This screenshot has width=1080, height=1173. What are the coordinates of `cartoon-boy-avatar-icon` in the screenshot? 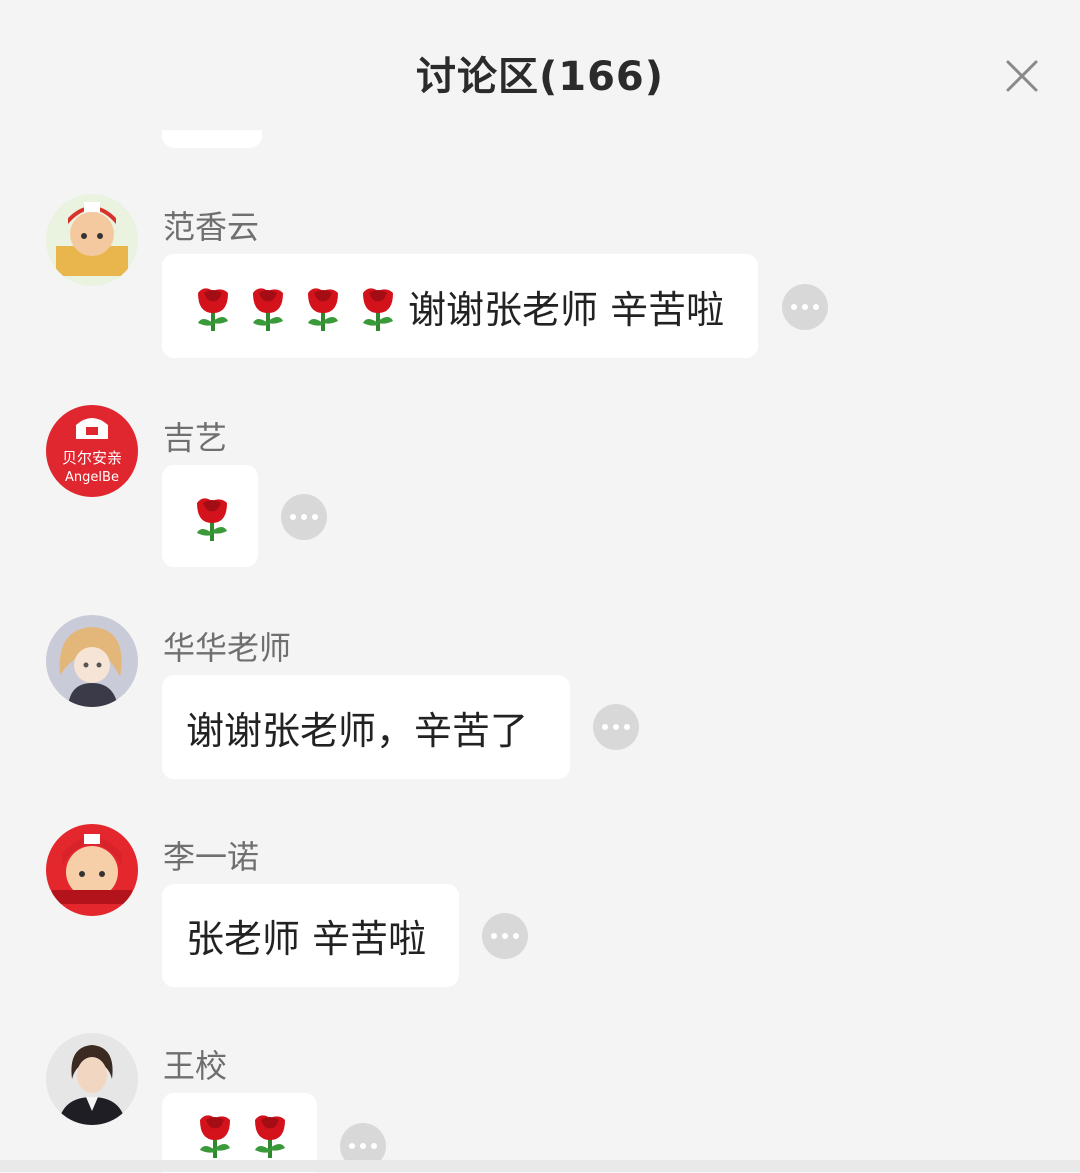 It's located at (92, 240).